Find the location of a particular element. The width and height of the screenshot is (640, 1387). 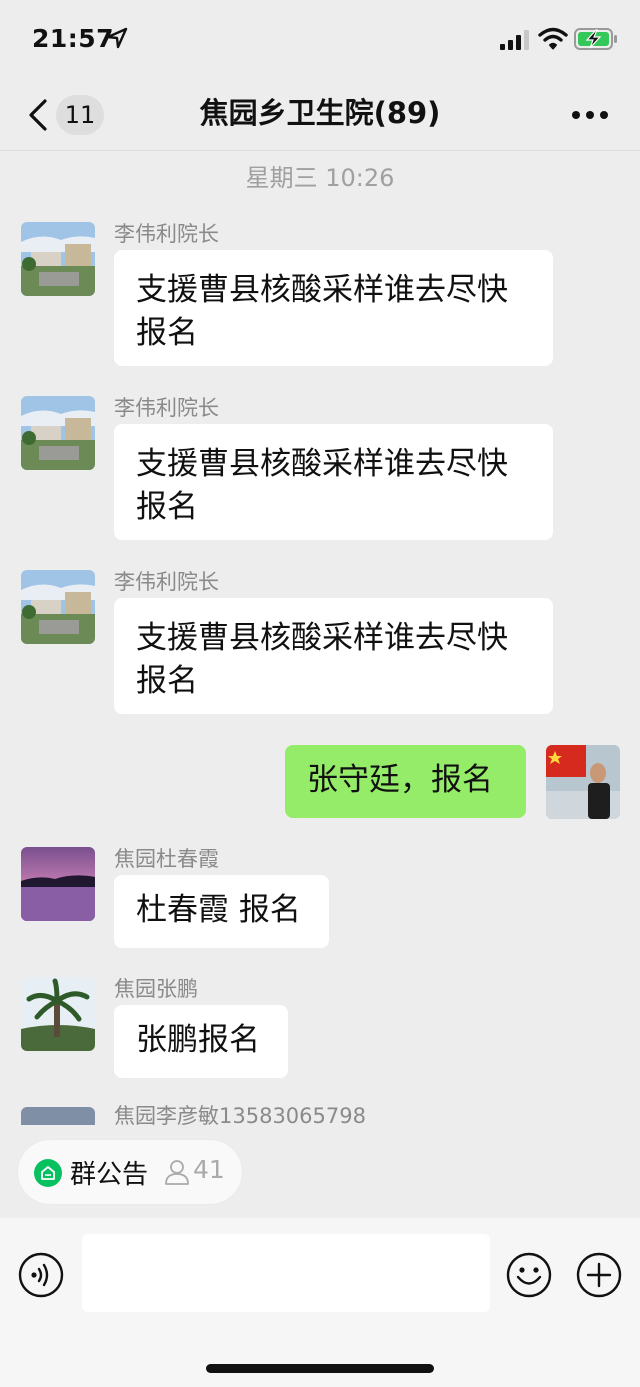

avatar-self is located at coordinates (583, 782).